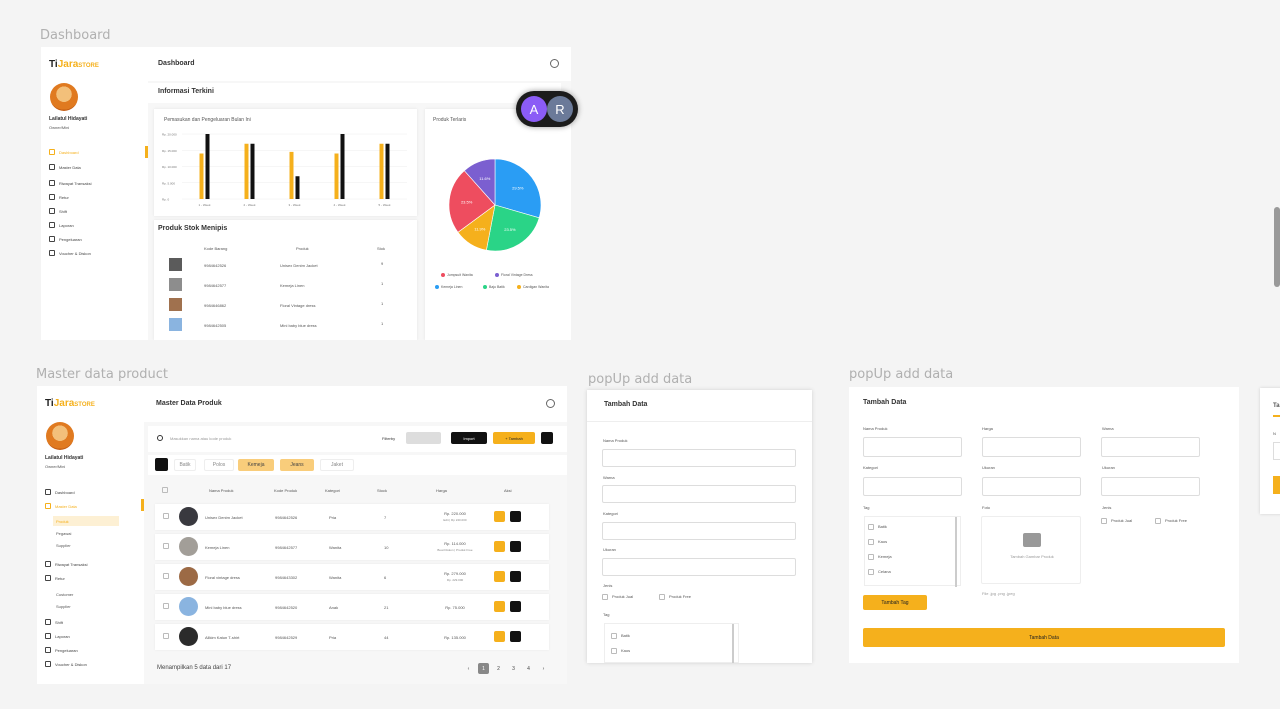  I want to click on tag-kemeja: Kemeja, so click(880, 557).